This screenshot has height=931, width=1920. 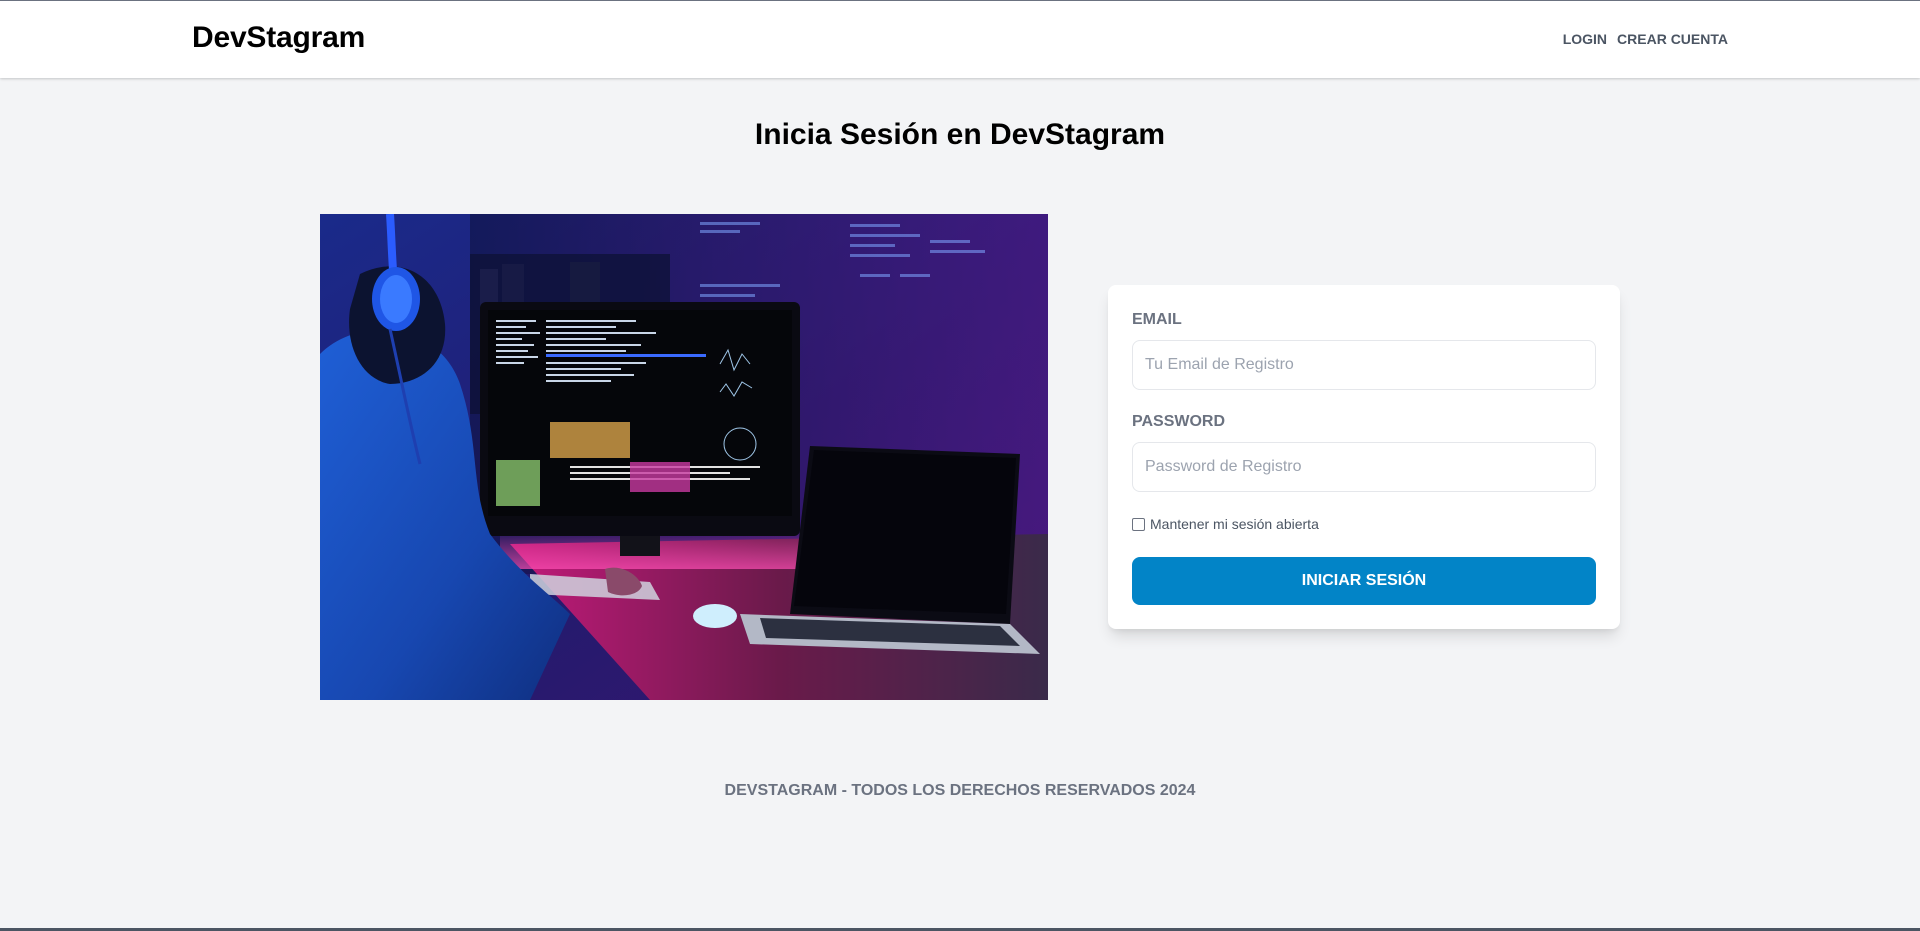 What do you see at coordinates (1364, 581) in the screenshot?
I see `login-submit-button: Iniciar Sesión` at bounding box center [1364, 581].